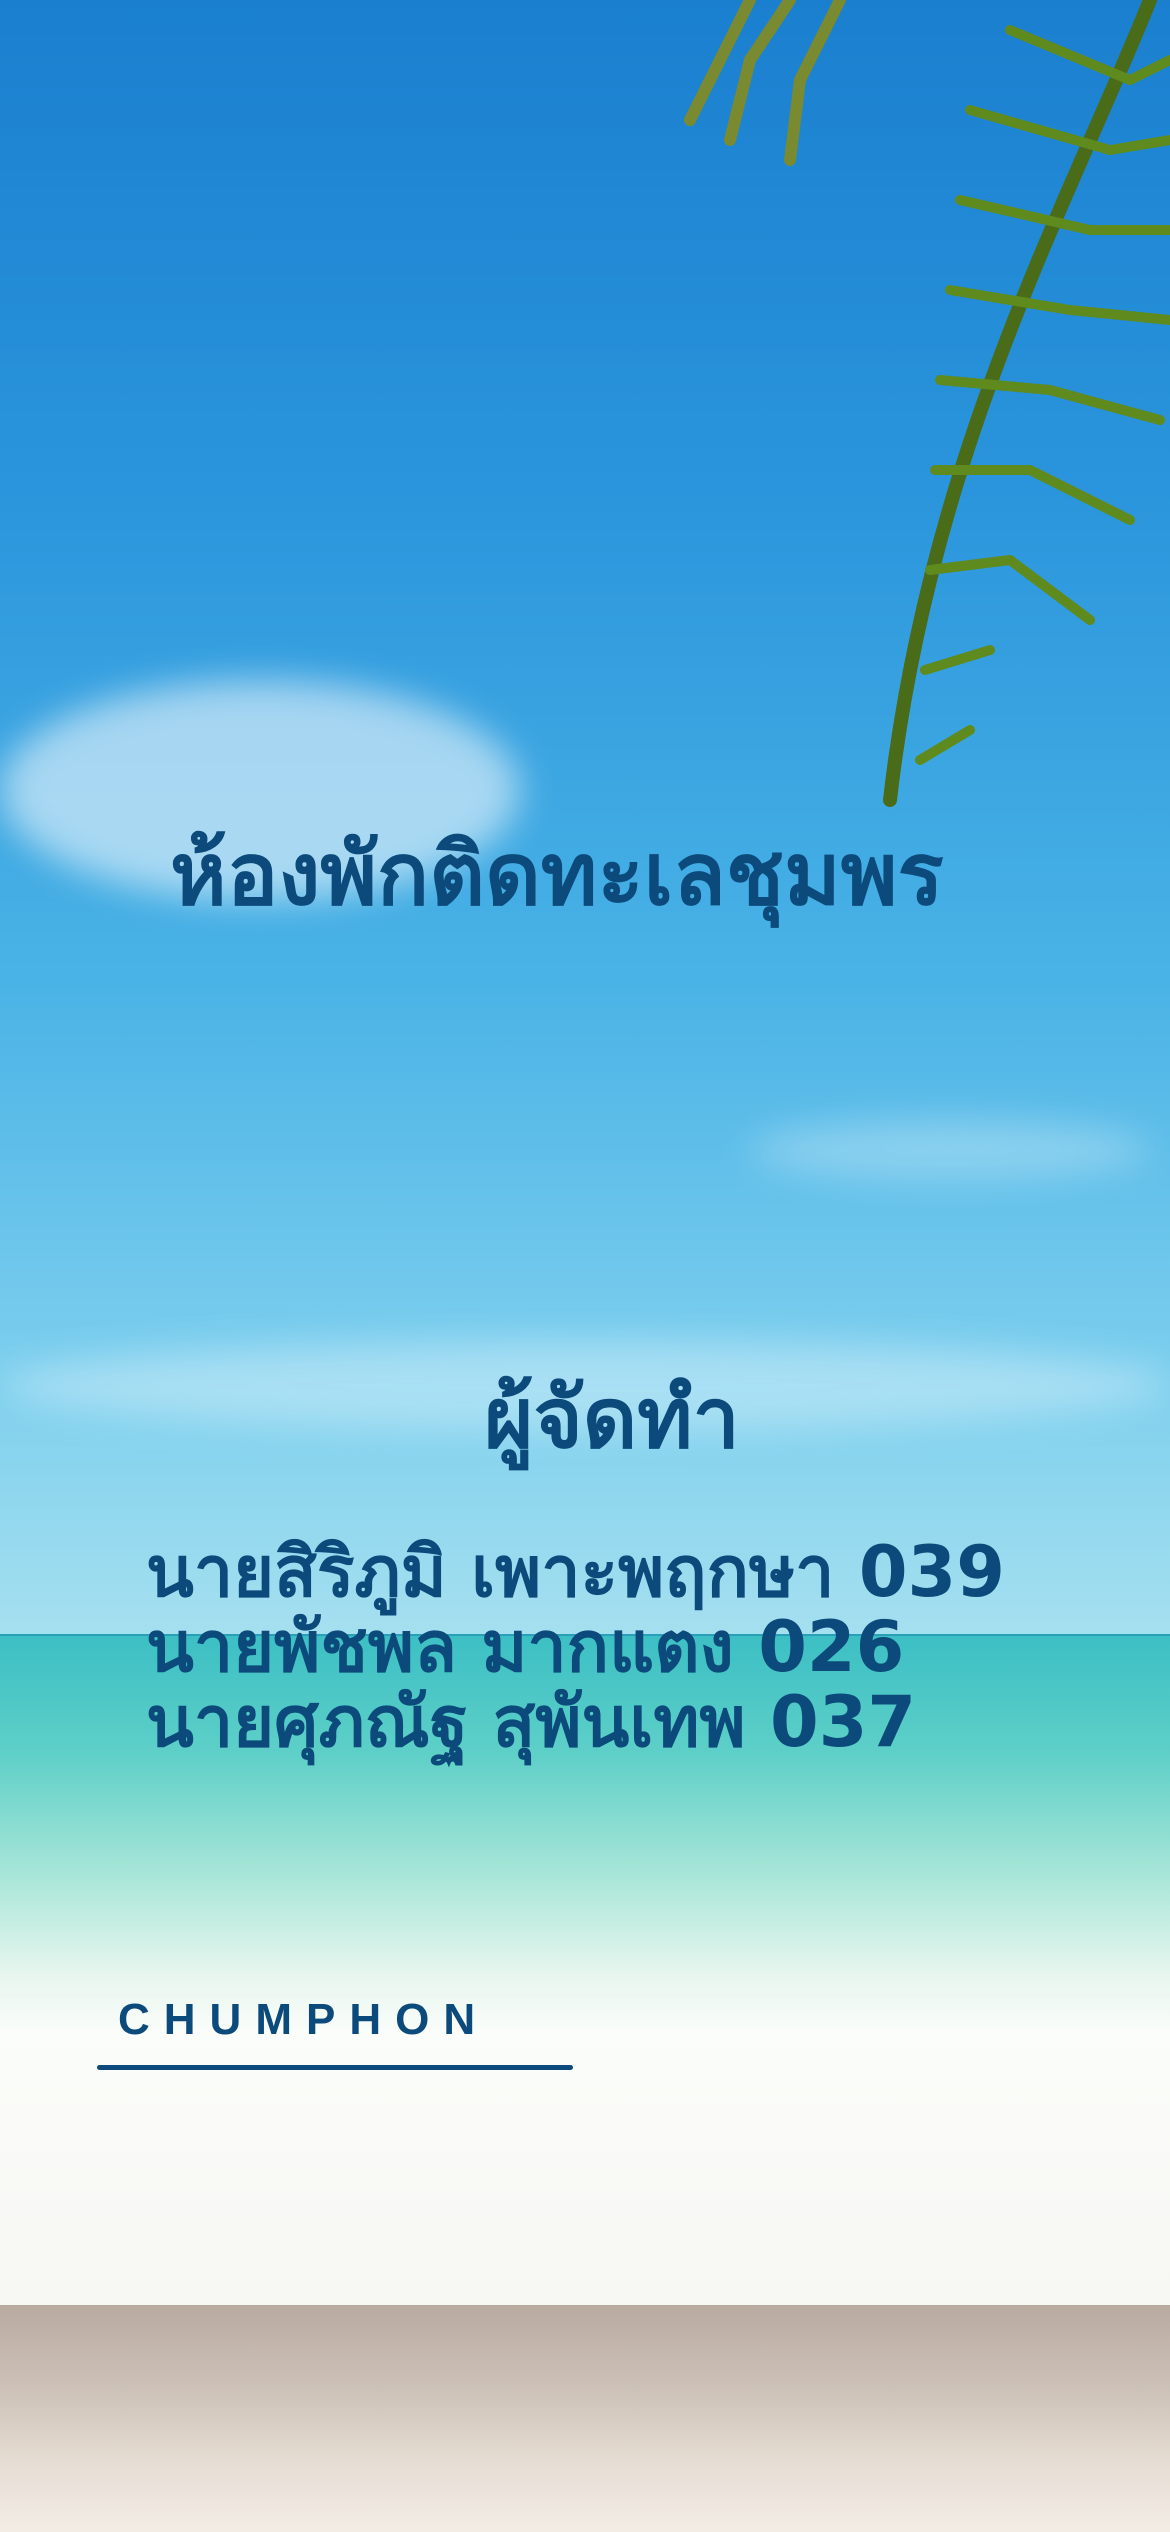 The image size is (1170, 2532). What do you see at coordinates (585, 2418) in the screenshot?
I see `sand-background` at bounding box center [585, 2418].